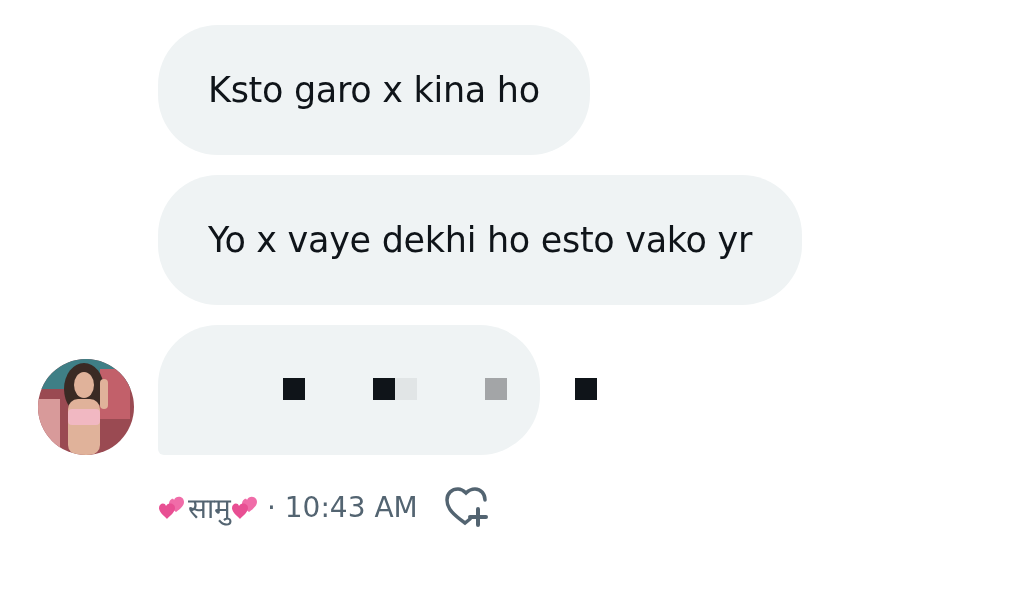 This screenshot has height=599, width=1011. I want to click on message-bubble: Yo x vaye dekhi ho esto vako yr, so click(480, 240).